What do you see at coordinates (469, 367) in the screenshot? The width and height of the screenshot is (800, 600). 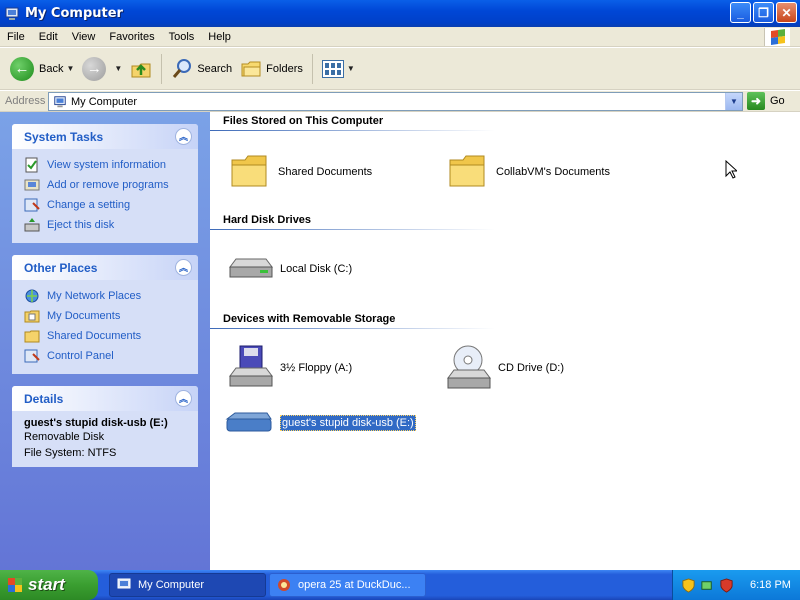 I see `cd-drive-icon` at bounding box center [469, 367].